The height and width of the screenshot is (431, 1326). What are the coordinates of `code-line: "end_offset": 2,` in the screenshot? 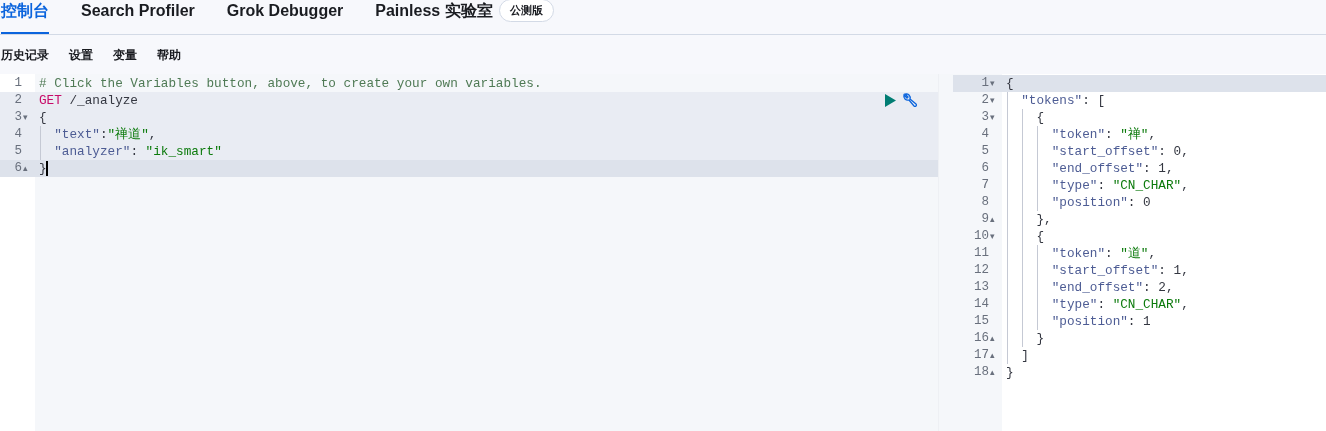 It's located at (1112, 287).